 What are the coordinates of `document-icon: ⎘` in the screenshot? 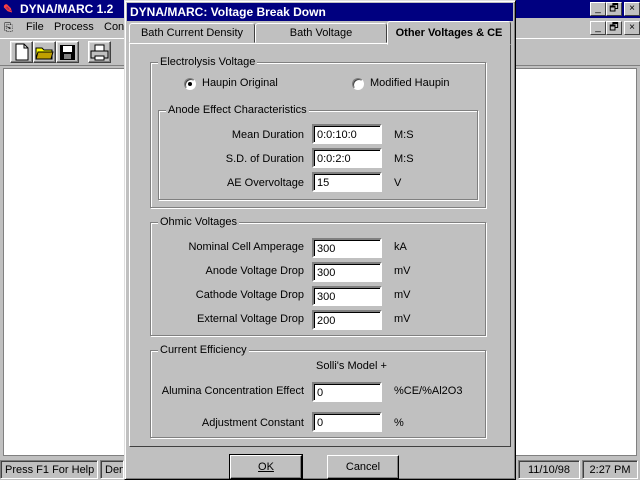 It's located at (8, 28).